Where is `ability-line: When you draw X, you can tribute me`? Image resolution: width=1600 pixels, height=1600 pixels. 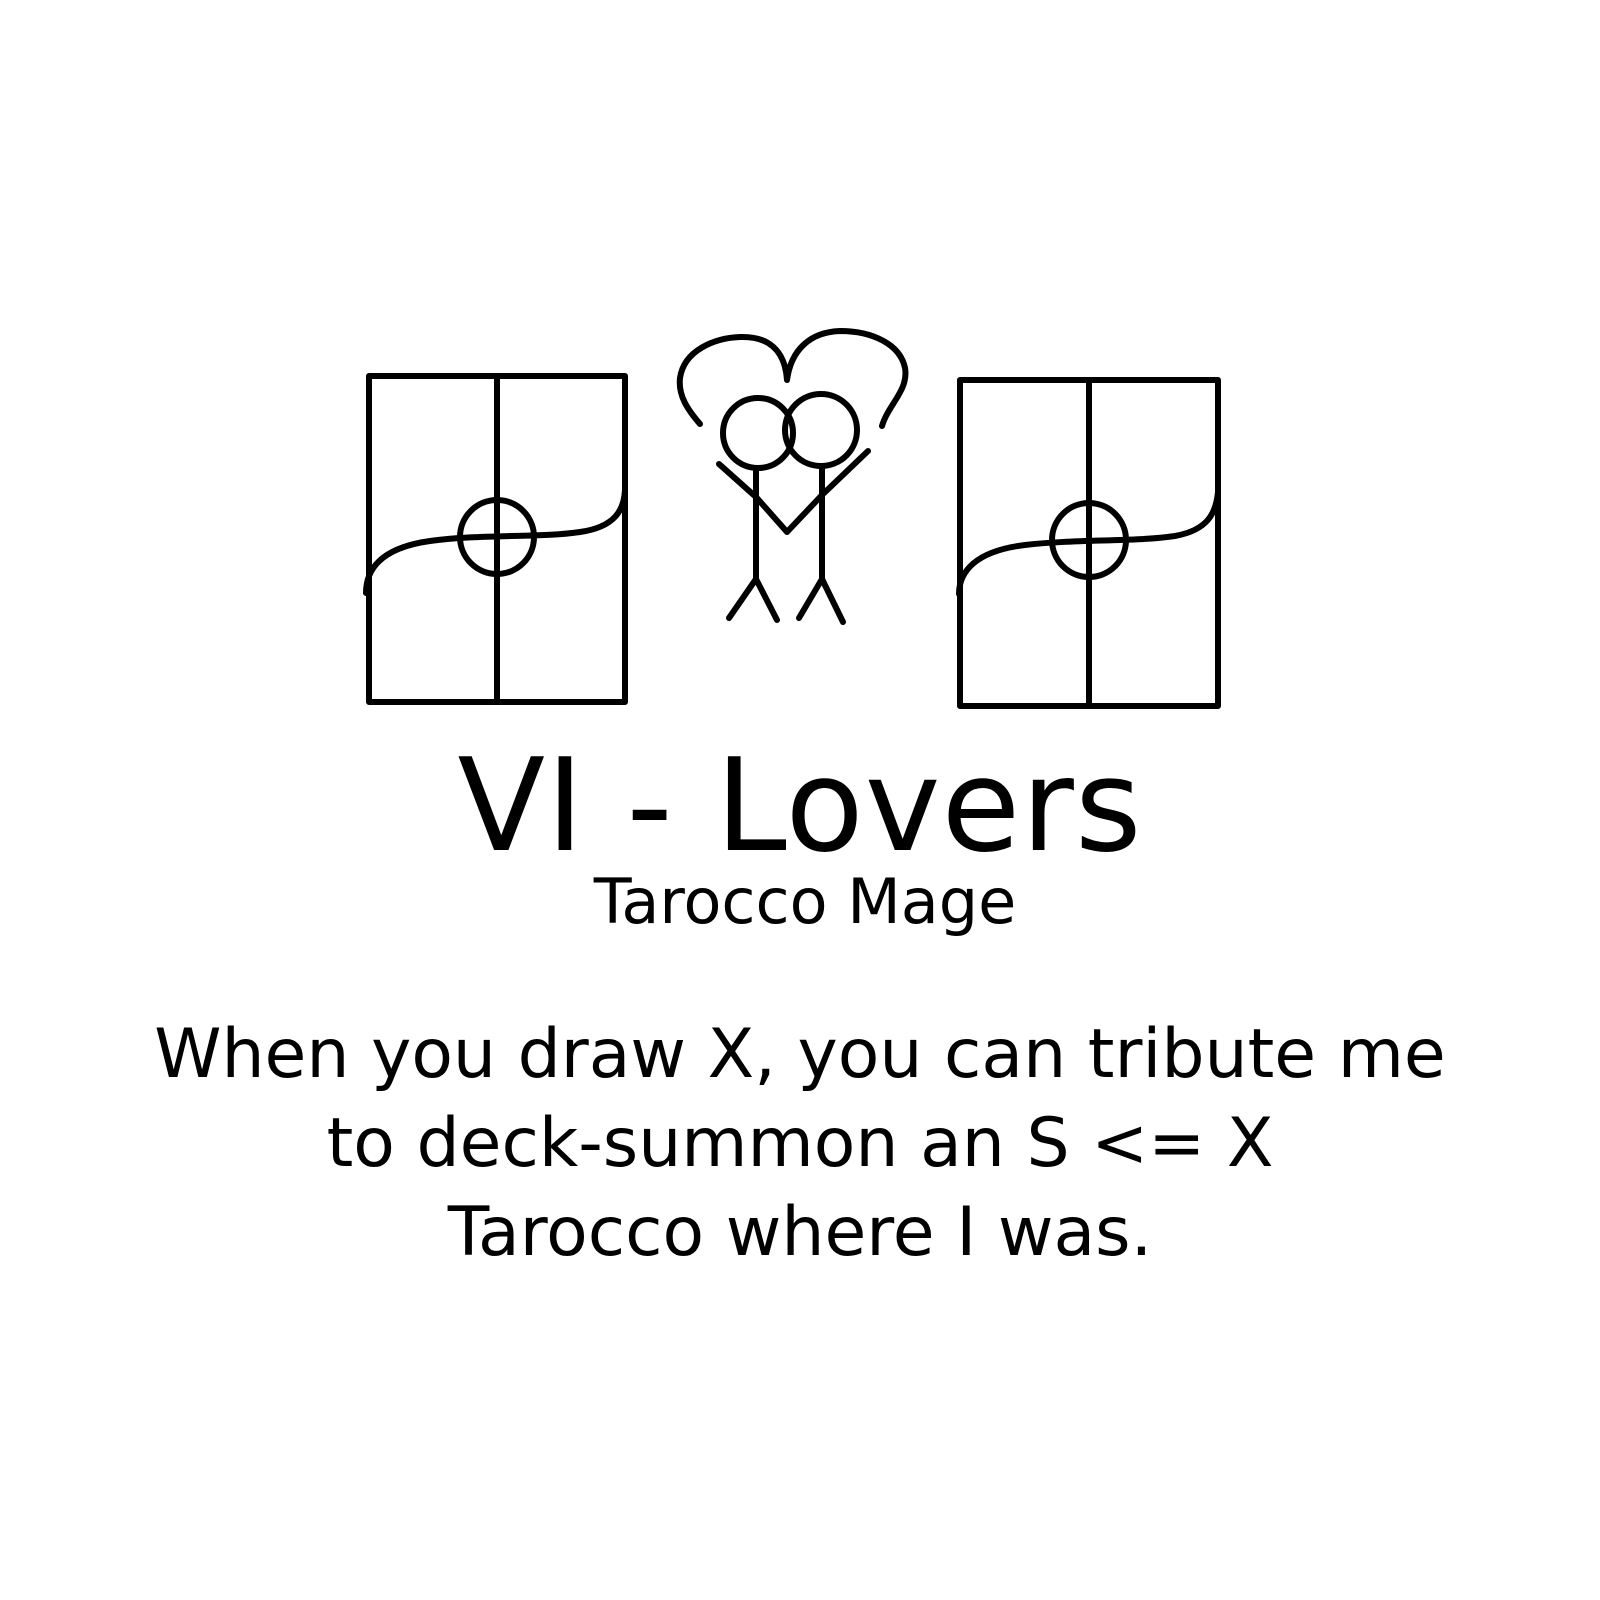
ability-line: When you draw X, you can tribute me is located at coordinates (800, 1054).